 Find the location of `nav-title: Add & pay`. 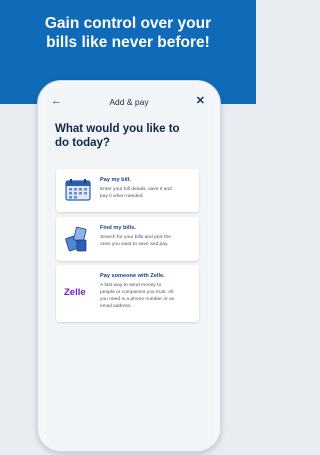

nav-title: Add & pay is located at coordinates (129, 102).